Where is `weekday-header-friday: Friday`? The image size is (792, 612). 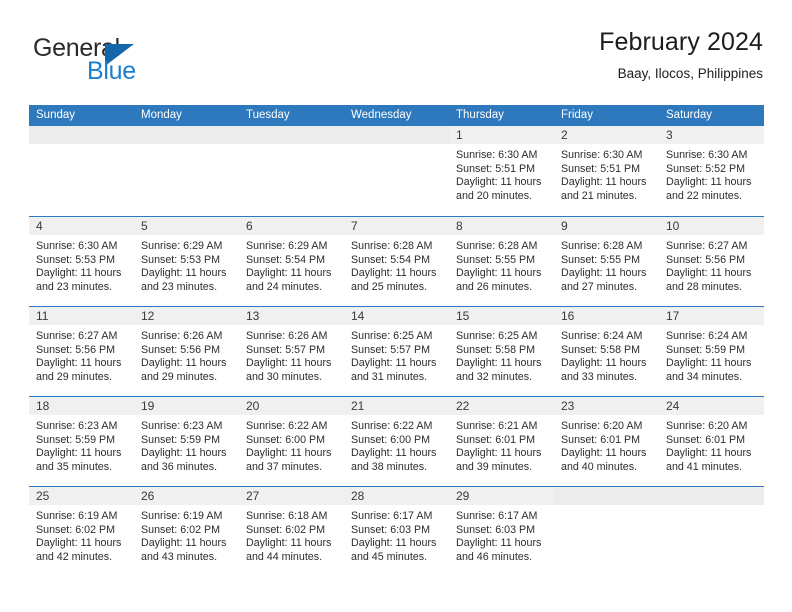
weekday-header-friday: Friday is located at coordinates (577, 115).